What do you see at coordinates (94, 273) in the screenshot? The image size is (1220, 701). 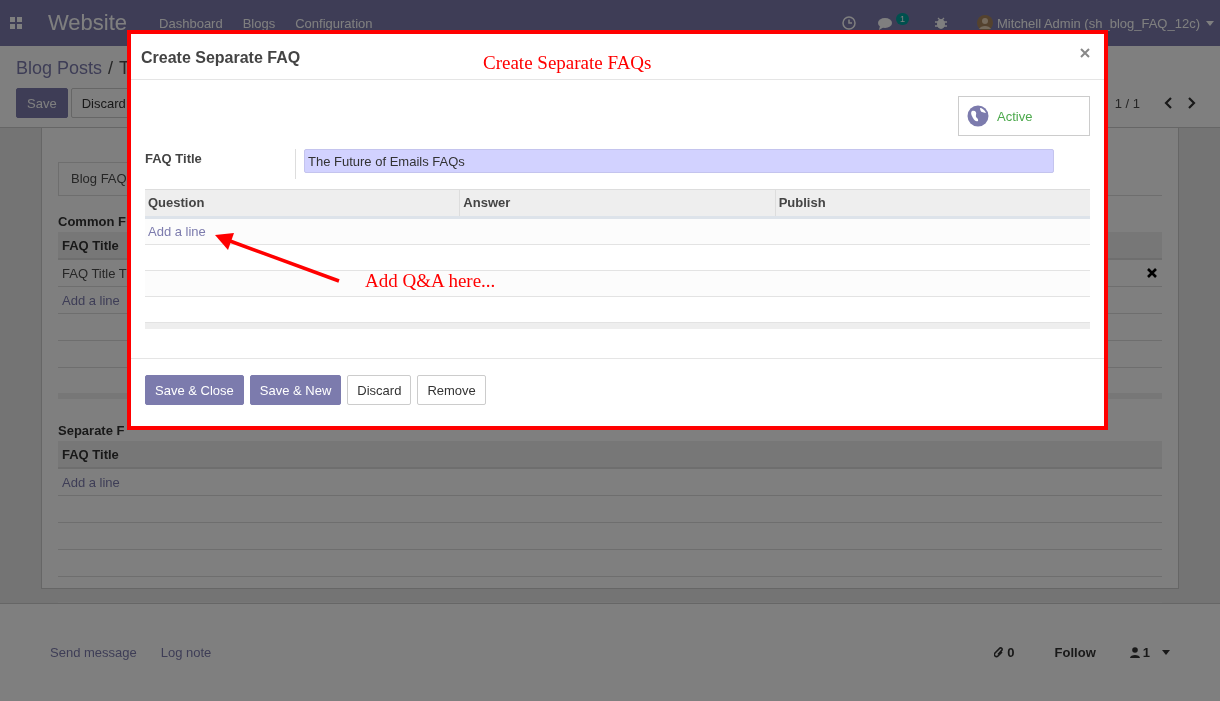 I see `table-cell: FAQ Title T` at bounding box center [94, 273].